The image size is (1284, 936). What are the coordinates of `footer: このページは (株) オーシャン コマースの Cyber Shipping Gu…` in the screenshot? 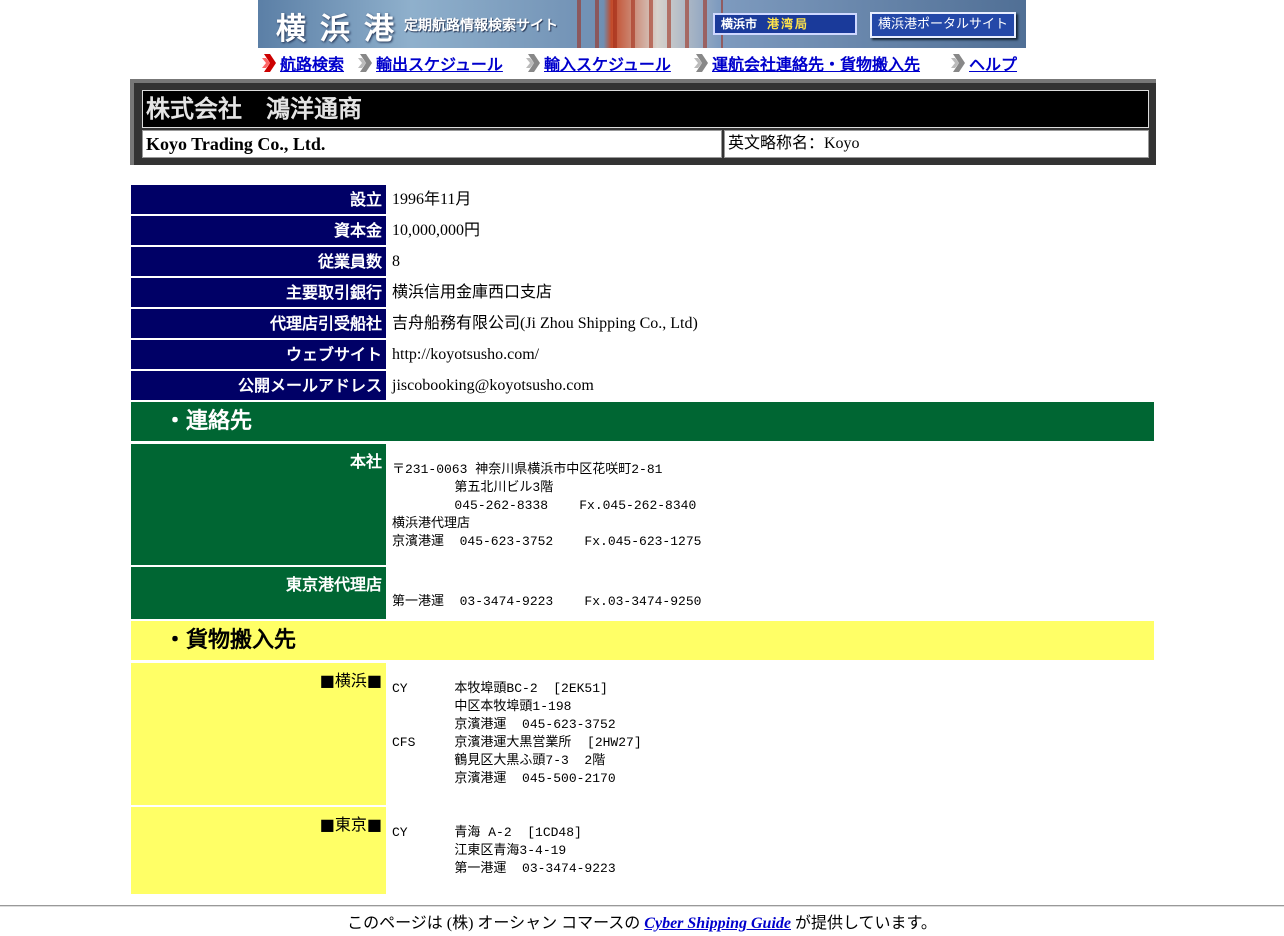 It's located at (642, 924).